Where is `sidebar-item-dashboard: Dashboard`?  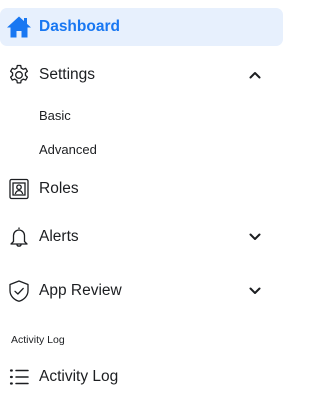 sidebar-item-dashboard: Dashboard is located at coordinates (141, 27).